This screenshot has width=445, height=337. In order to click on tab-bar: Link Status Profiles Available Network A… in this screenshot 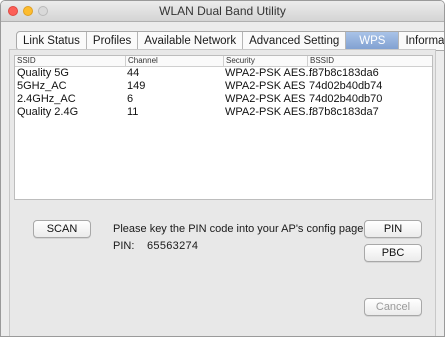, I will do `click(230, 41)`.